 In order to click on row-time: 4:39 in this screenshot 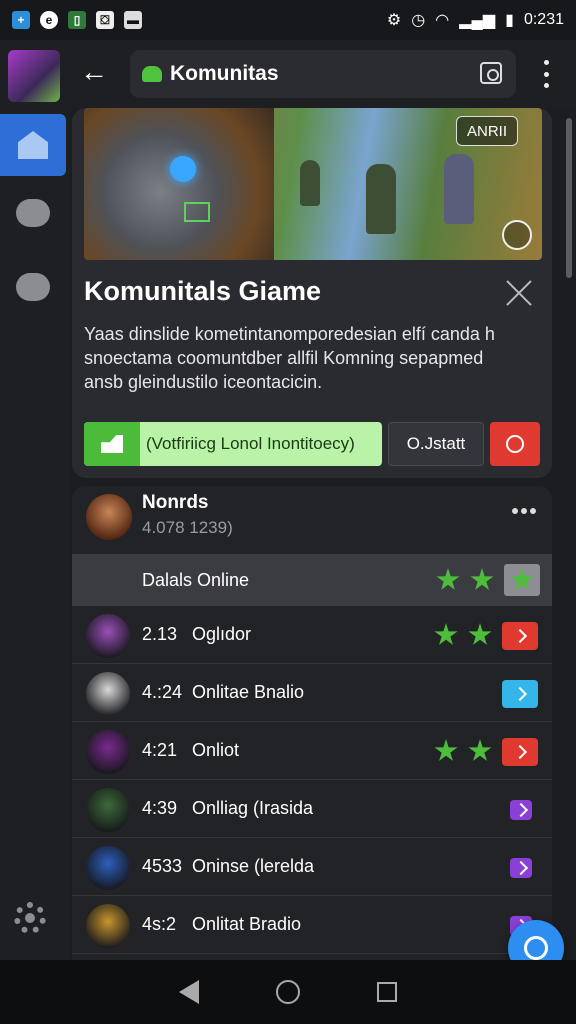, I will do `click(160, 808)`.